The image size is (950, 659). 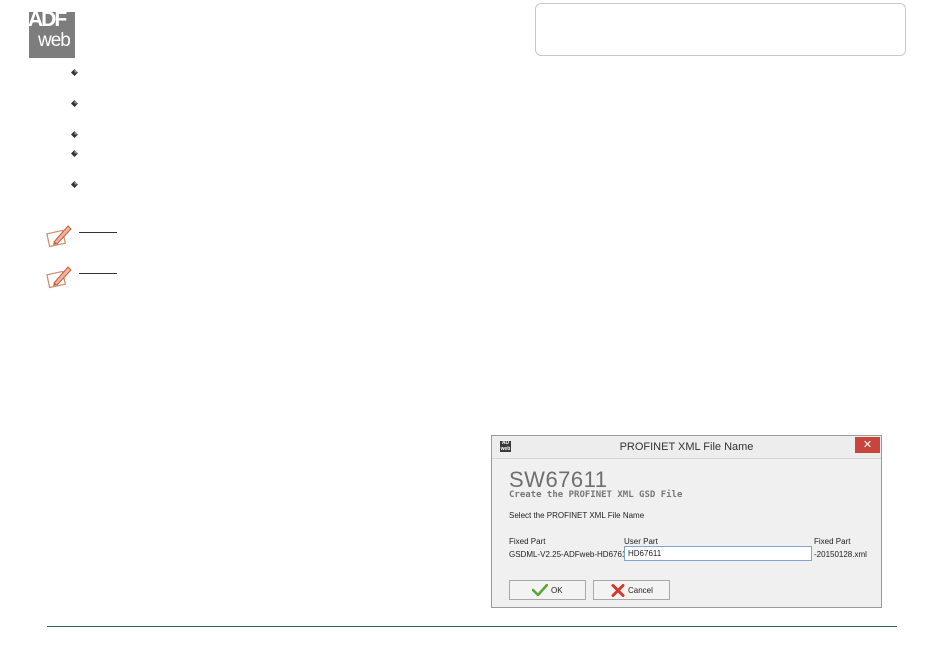 What do you see at coordinates (641, 541) in the screenshot?
I see `user-part-label: User Part` at bounding box center [641, 541].